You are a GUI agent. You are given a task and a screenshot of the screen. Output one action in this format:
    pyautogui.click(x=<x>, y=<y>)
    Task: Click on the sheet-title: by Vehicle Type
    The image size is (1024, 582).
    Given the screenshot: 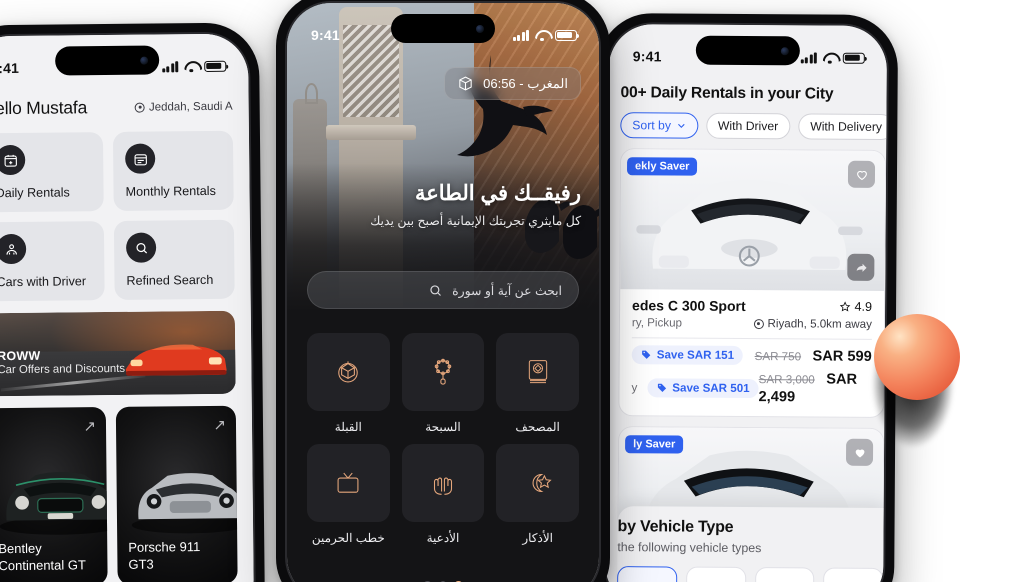 What is the action you would take?
    pyautogui.click(x=675, y=527)
    